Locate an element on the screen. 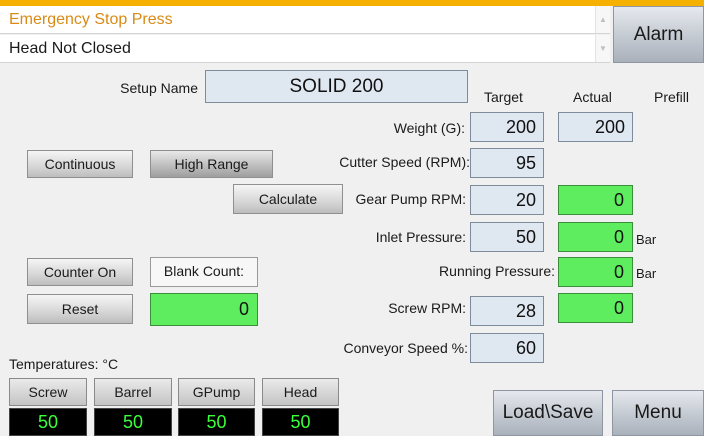 The height and width of the screenshot is (436, 704). screw-rpm-target-field: 28 is located at coordinates (507, 311).